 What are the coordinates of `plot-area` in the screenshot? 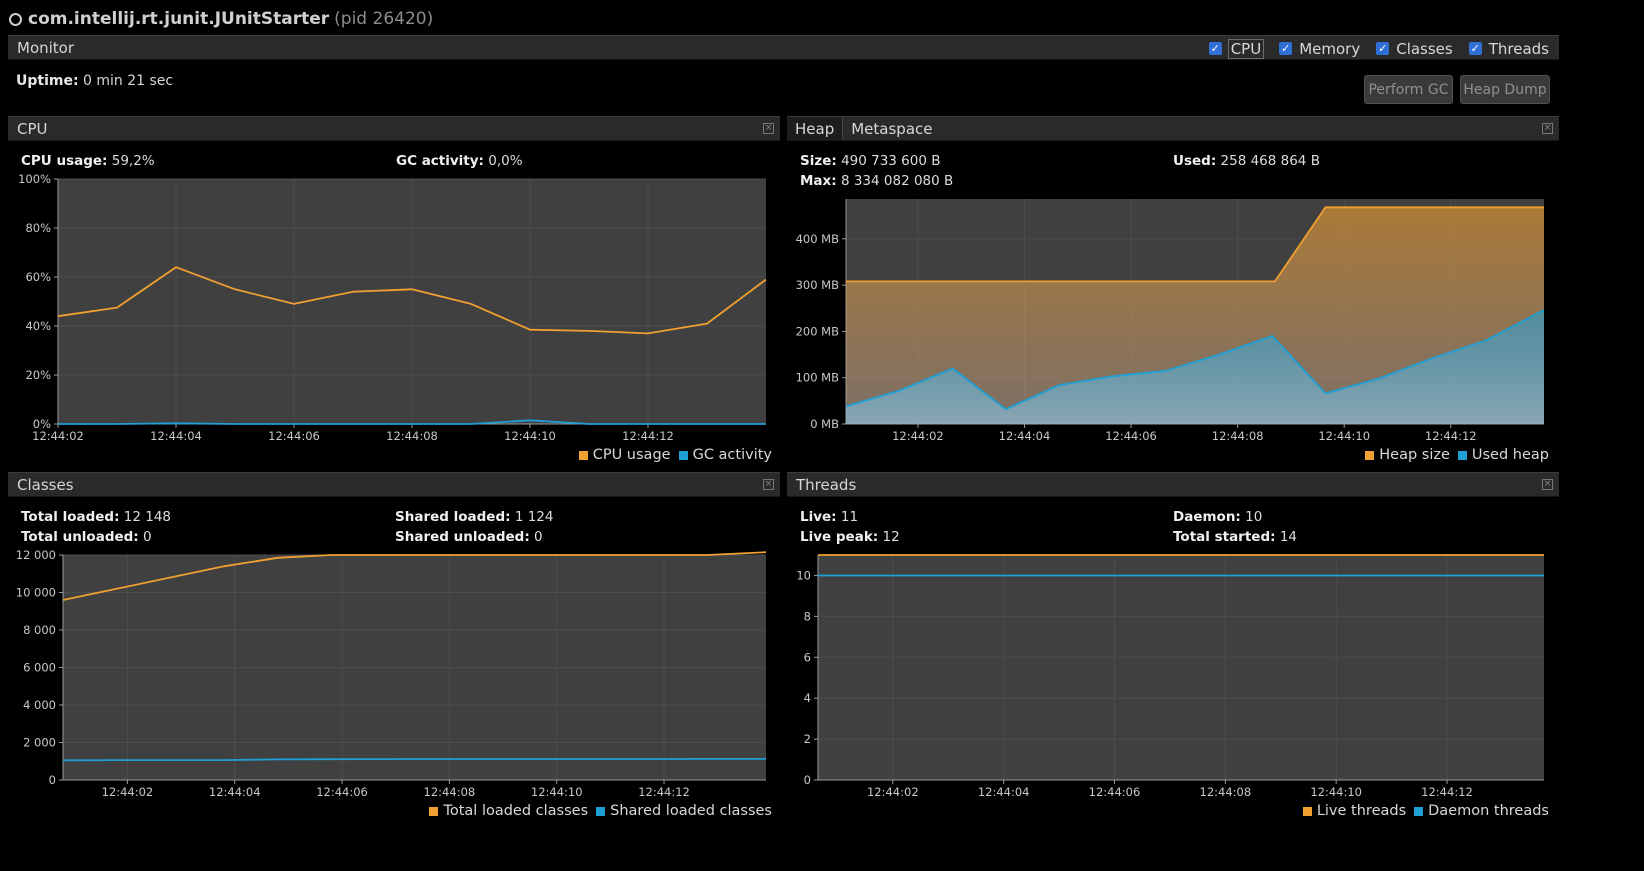 It's located at (1181, 667).